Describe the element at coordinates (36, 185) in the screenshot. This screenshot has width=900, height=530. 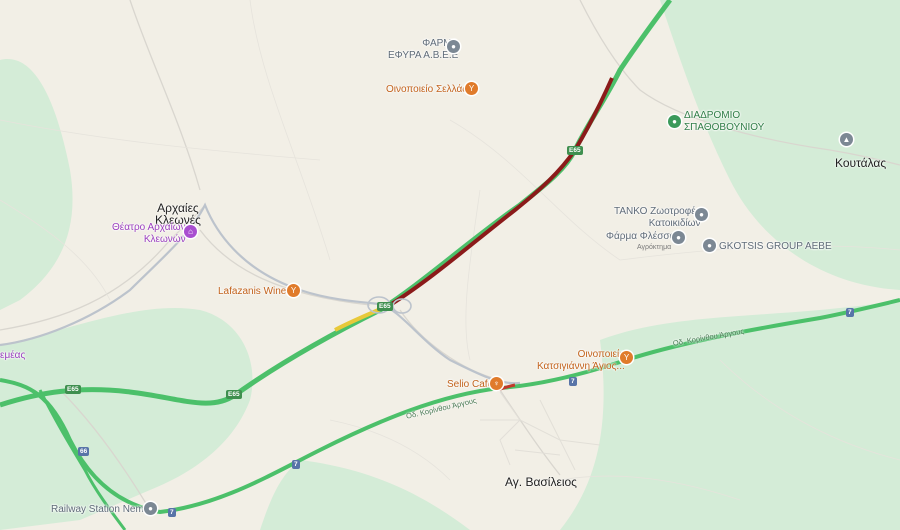
I see `green-area-west` at that location.